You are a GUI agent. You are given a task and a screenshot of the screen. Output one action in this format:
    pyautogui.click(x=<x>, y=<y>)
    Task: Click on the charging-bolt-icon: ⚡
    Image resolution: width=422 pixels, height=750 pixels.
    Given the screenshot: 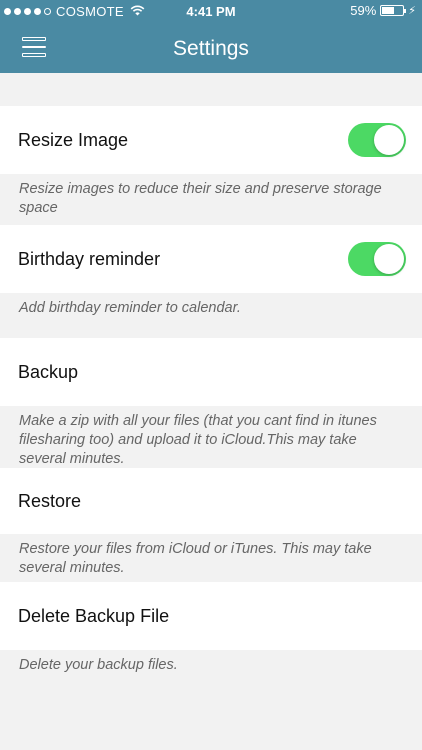 What is the action you would take?
    pyautogui.click(x=412, y=11)
    